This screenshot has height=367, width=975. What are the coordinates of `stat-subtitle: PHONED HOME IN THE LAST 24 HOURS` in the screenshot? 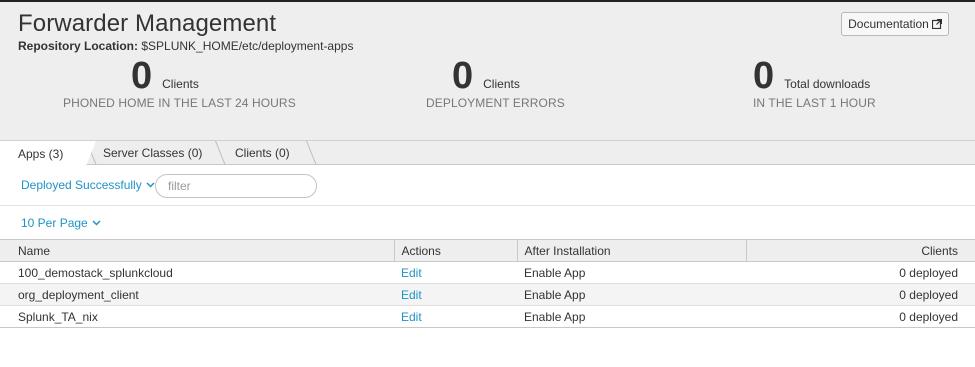 It's located at (179, 103).